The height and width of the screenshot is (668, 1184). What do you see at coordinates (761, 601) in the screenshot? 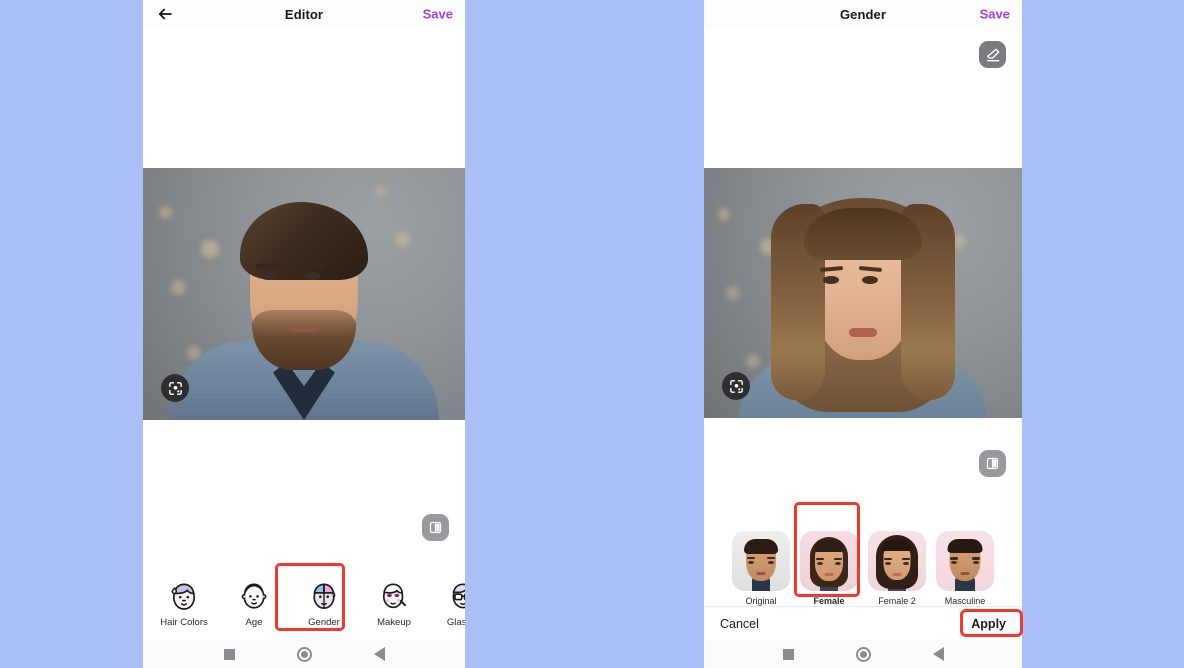
I see `thumbnail-label: Original` at bounding box center [761, 601].